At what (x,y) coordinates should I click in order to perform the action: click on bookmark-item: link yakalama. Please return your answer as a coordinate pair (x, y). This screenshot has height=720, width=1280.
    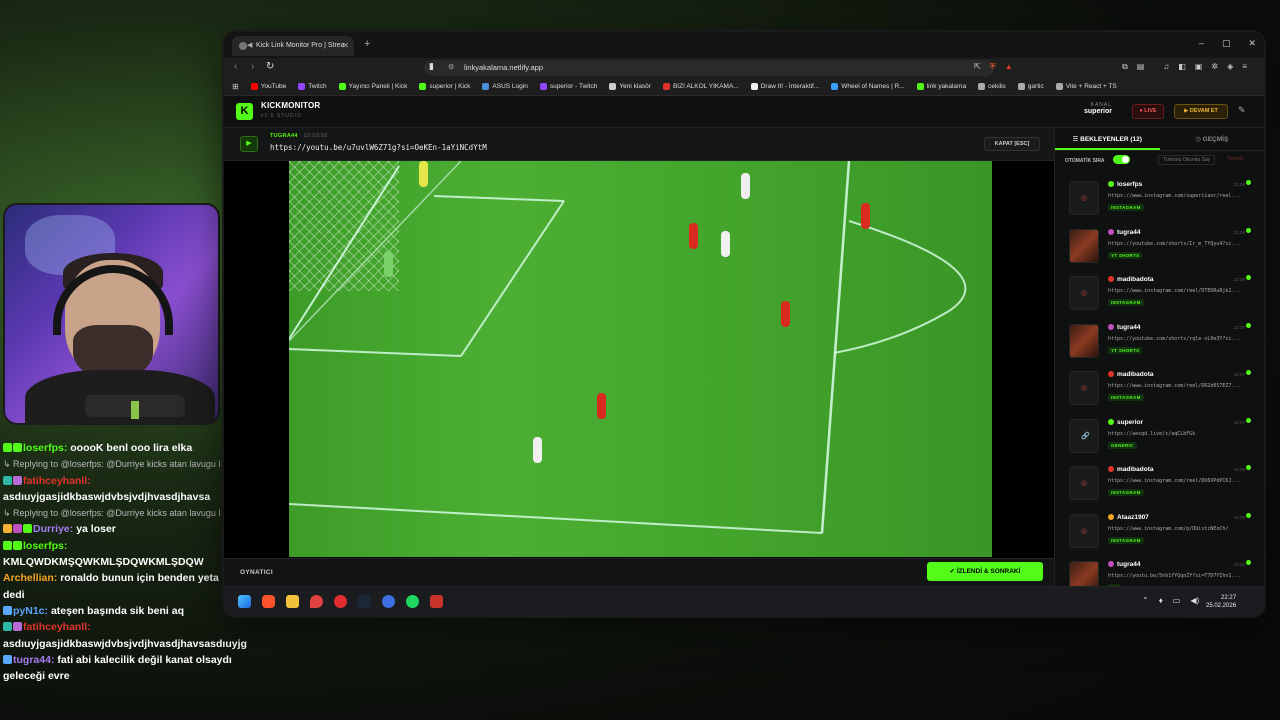
    Looking at the image, I should click on (941, 86).